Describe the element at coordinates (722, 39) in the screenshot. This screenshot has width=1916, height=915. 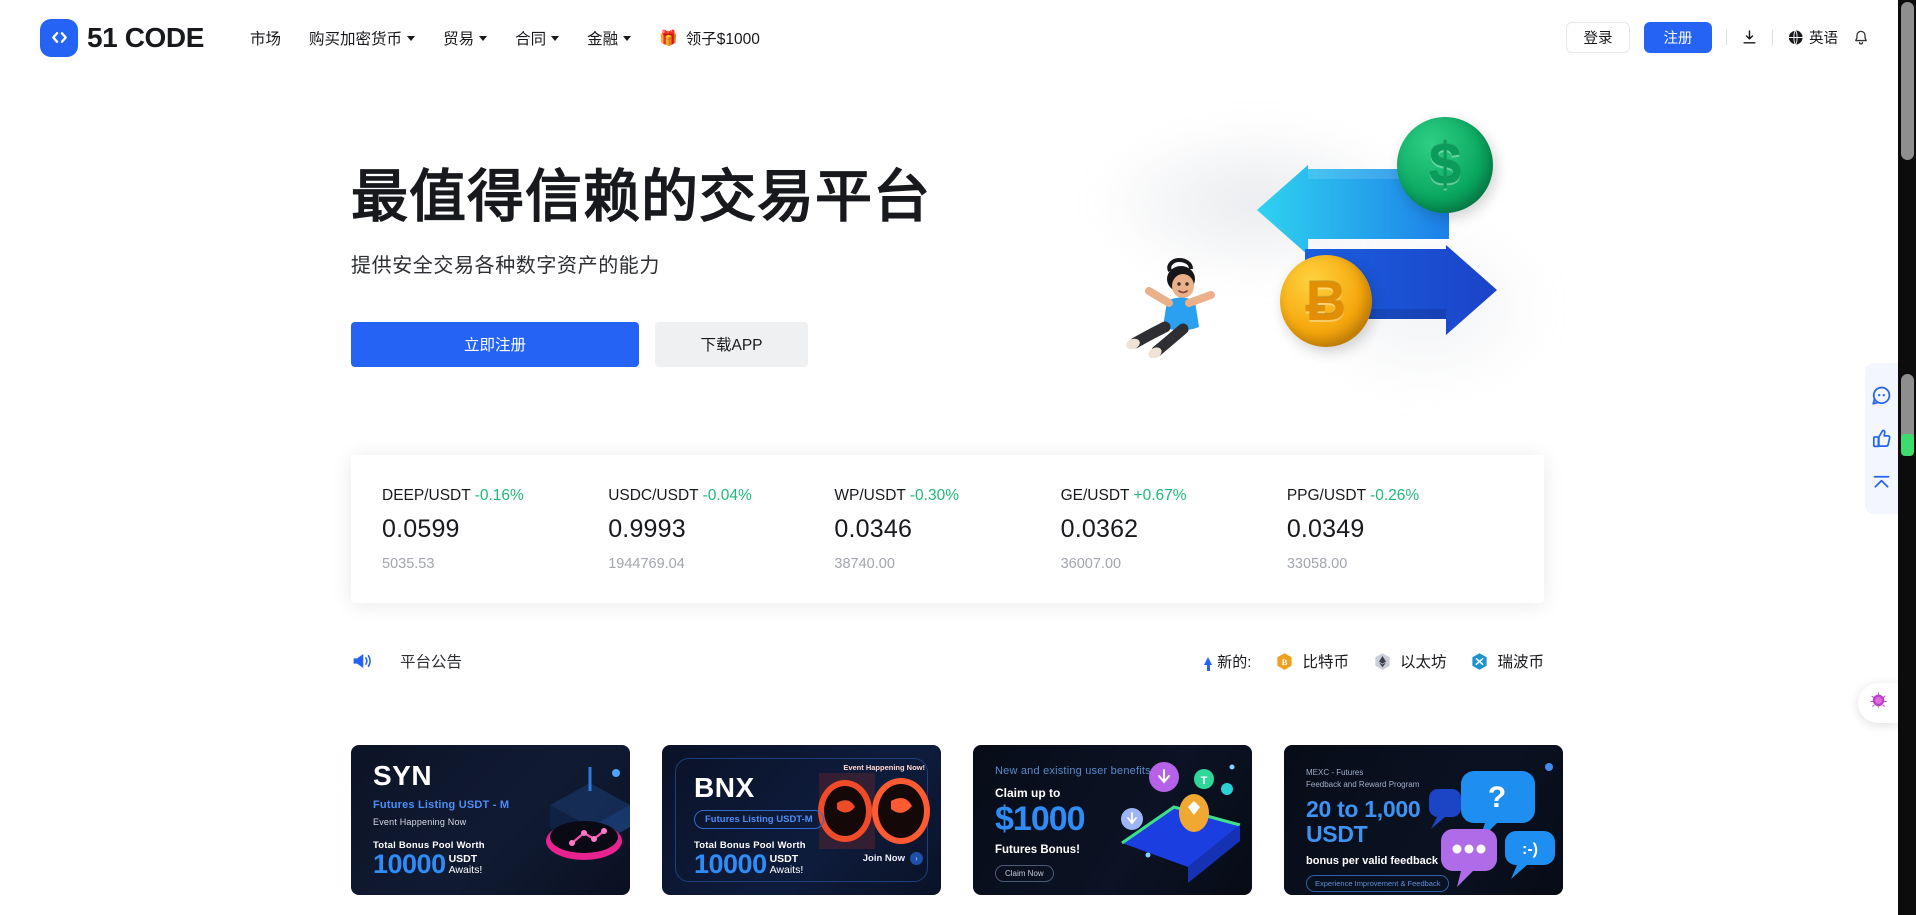
I see `nav-label: 领子$1000` at that location.